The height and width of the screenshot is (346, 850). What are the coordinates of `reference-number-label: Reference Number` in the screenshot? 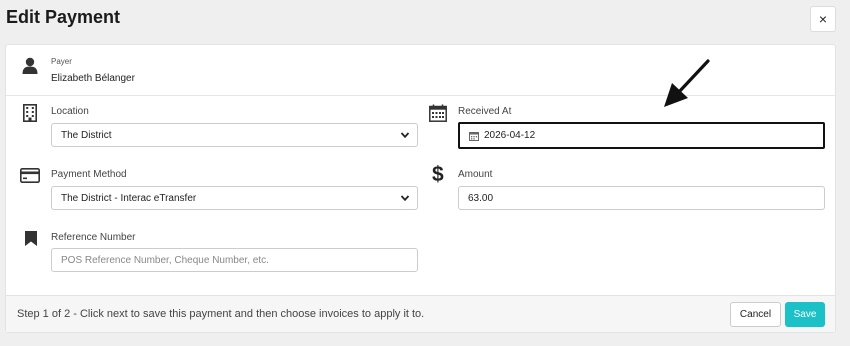 It's located at (93, 237).